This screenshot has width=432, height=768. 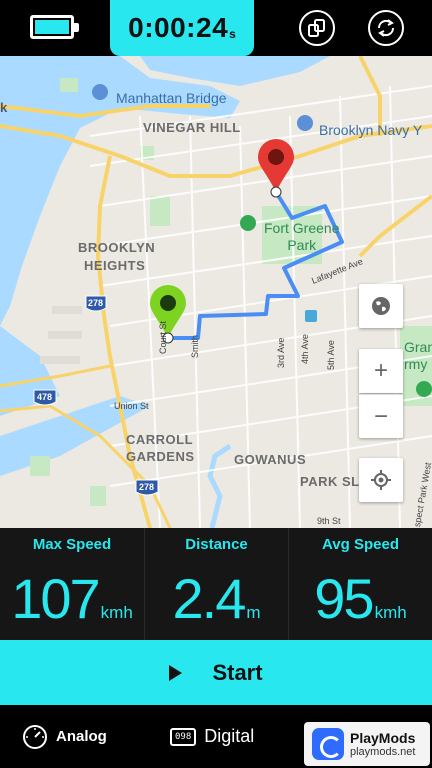 What do you see at coordinates (383, 738) in the screenshot?
I see `playmods-name: PlayMods` at bounding box center [383, 738].